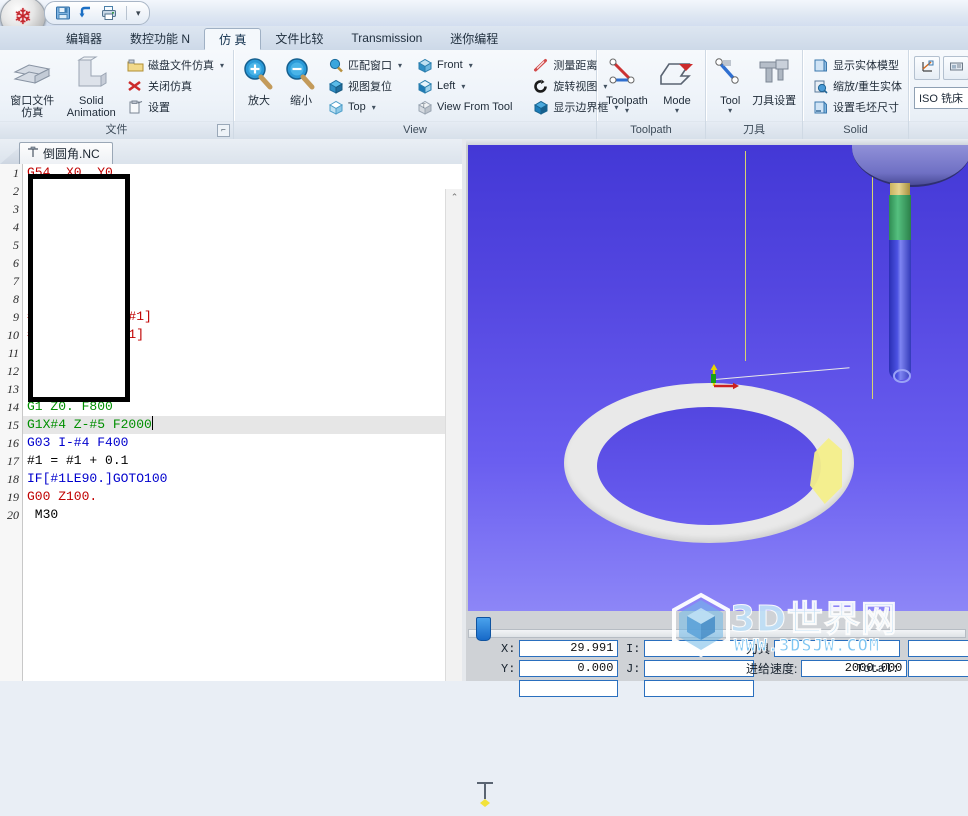 This screenshot has height=816, width=968. Describe the element at coordinates (857, 65) in the screenshot. I see `show-solid-model-button: 显示实体模型` at that location.